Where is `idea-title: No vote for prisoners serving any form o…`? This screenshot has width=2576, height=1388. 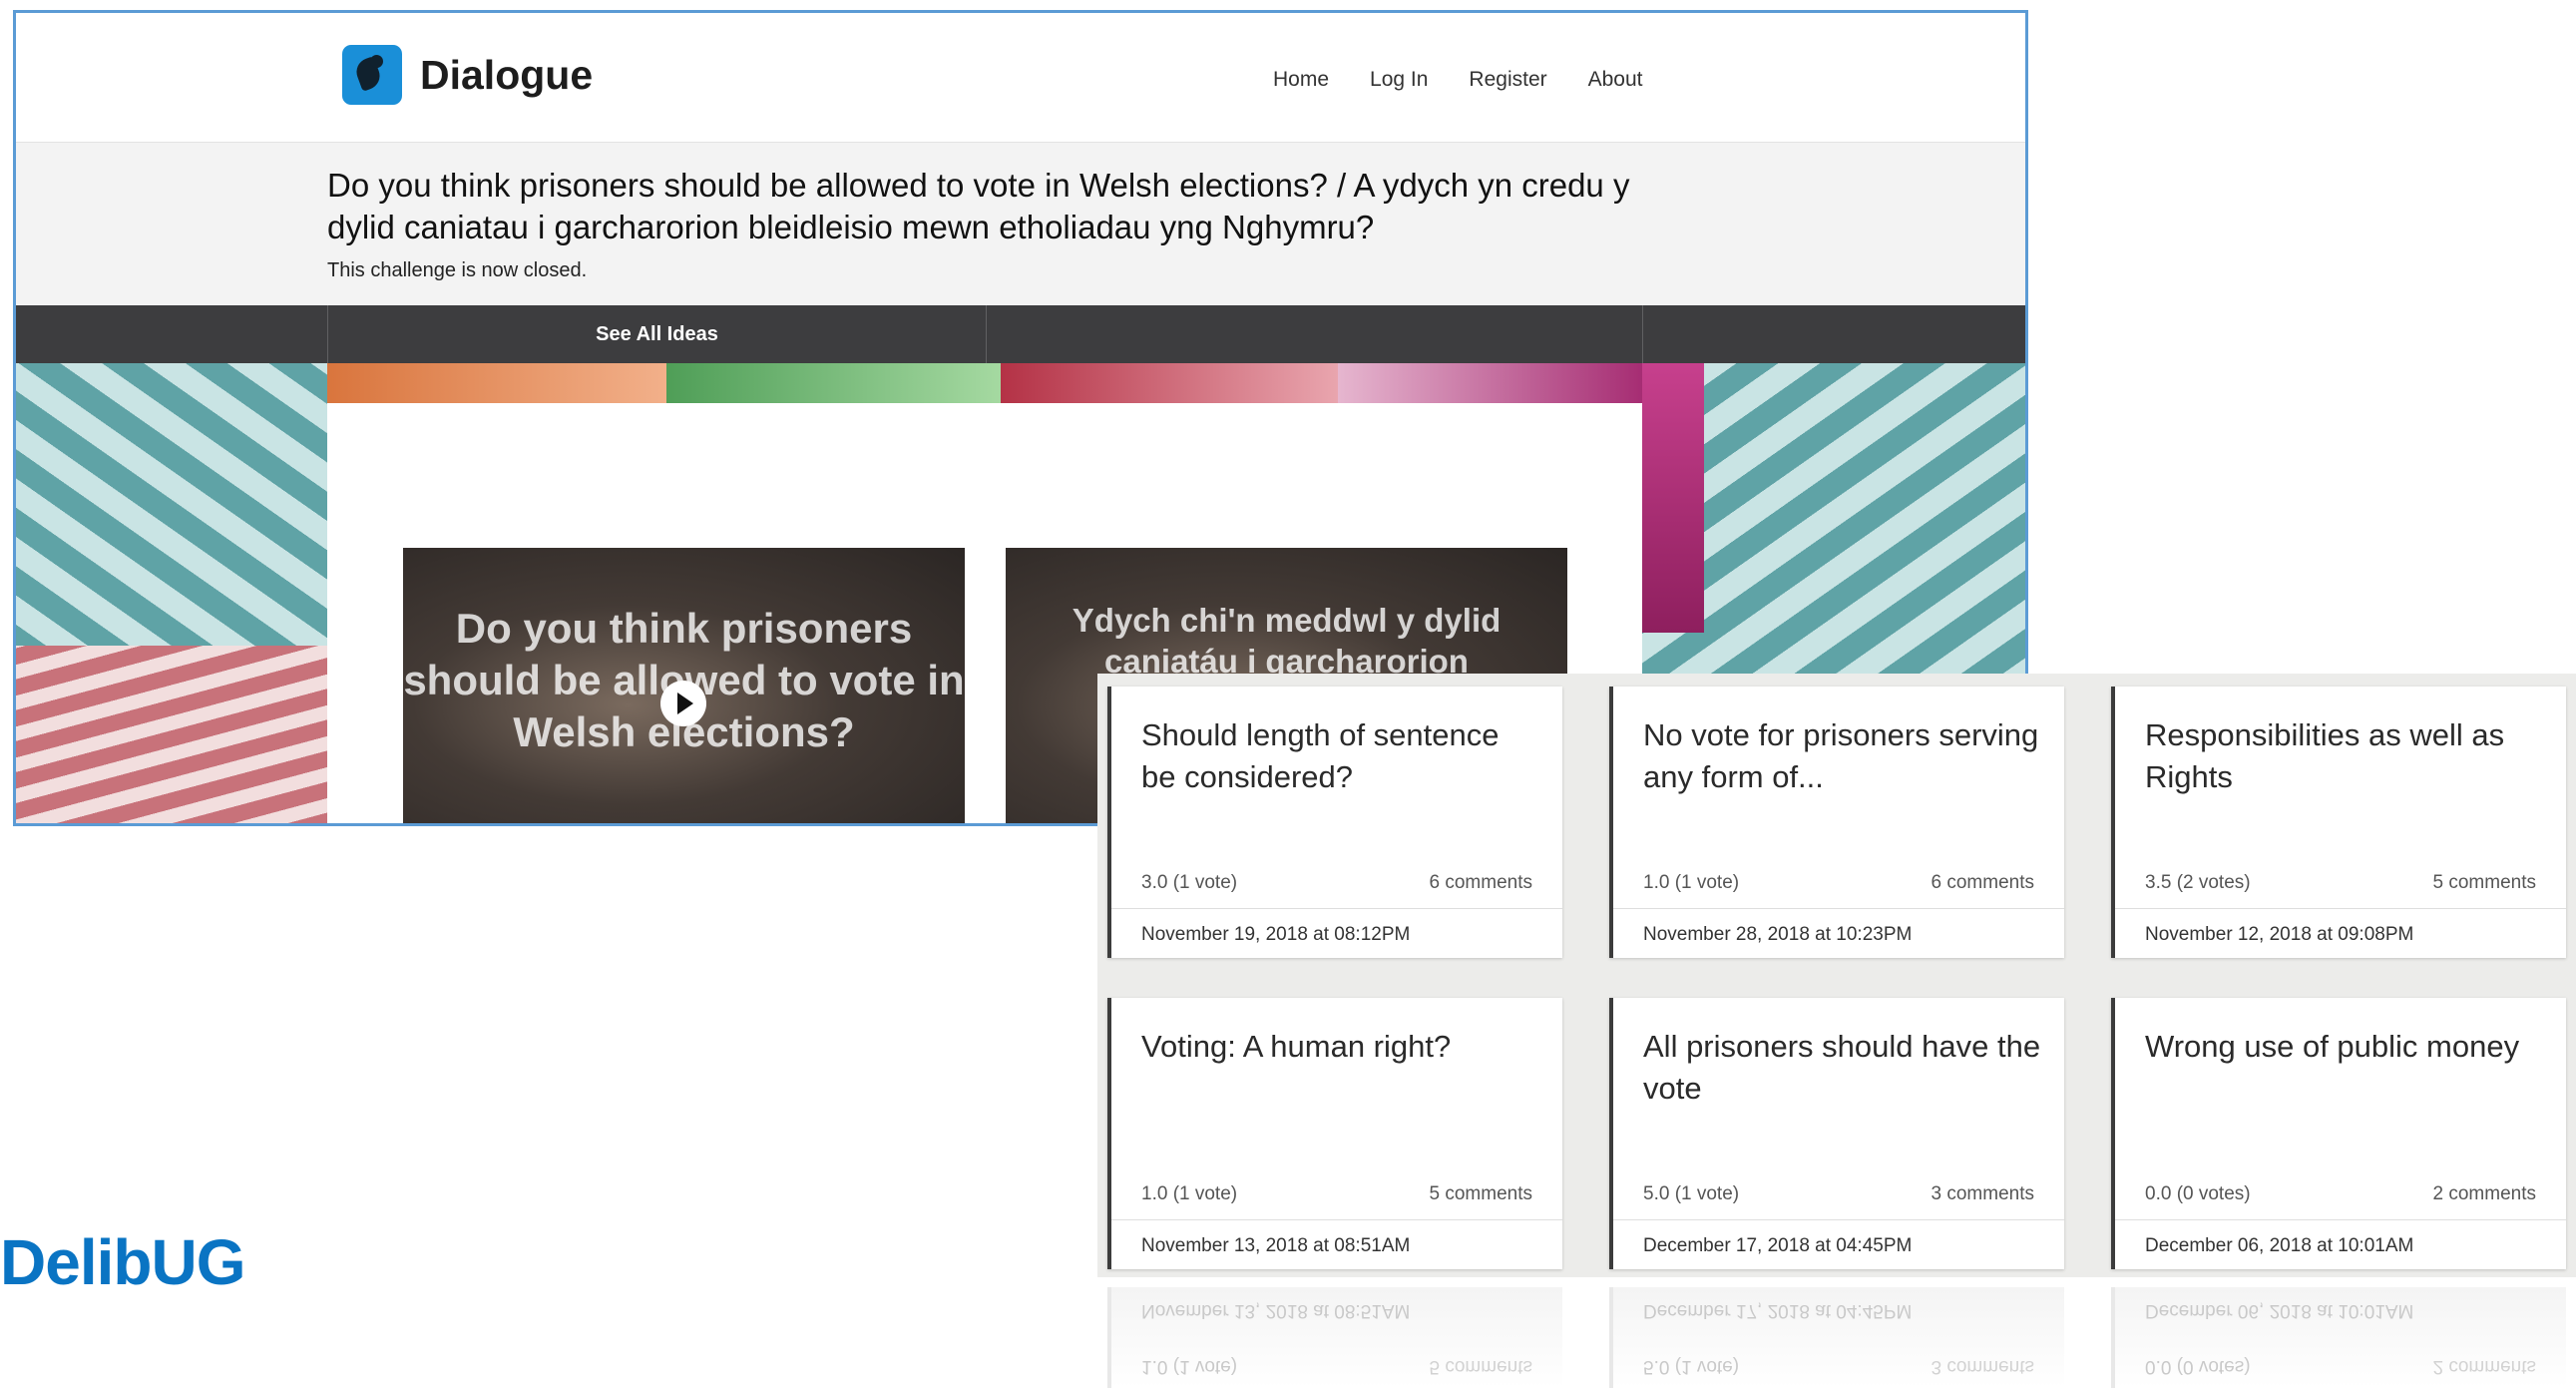 idea-title: No vote for prisoners serving any form o… is located at coordinates (1842, 756).